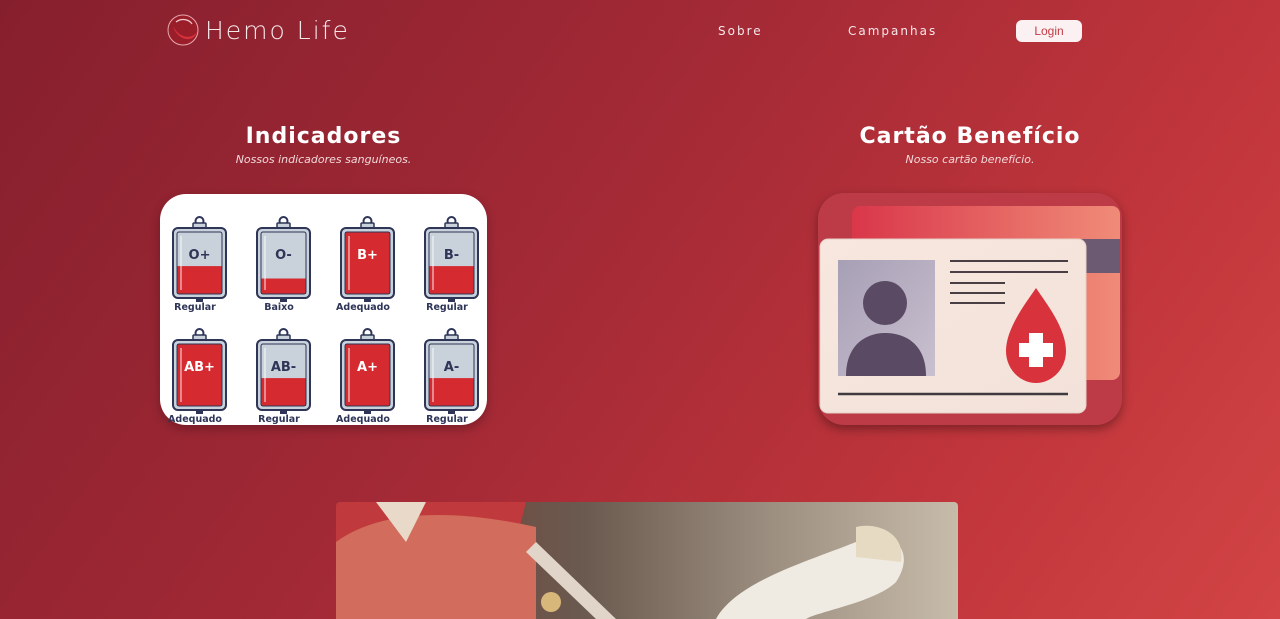 The width and height of the screenshot is (1280, 619). Describe the element at coordinates (367, 255) in the screenshot. I see `blood-type-label: B+` at that location.